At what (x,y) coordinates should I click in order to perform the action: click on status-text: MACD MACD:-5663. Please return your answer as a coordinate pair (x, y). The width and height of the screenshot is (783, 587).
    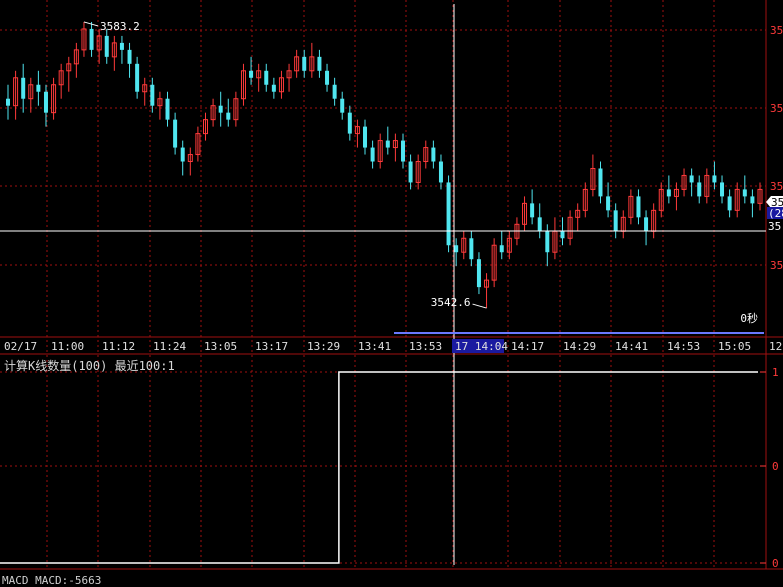
    Looking at the image, I should click on (52, 580).